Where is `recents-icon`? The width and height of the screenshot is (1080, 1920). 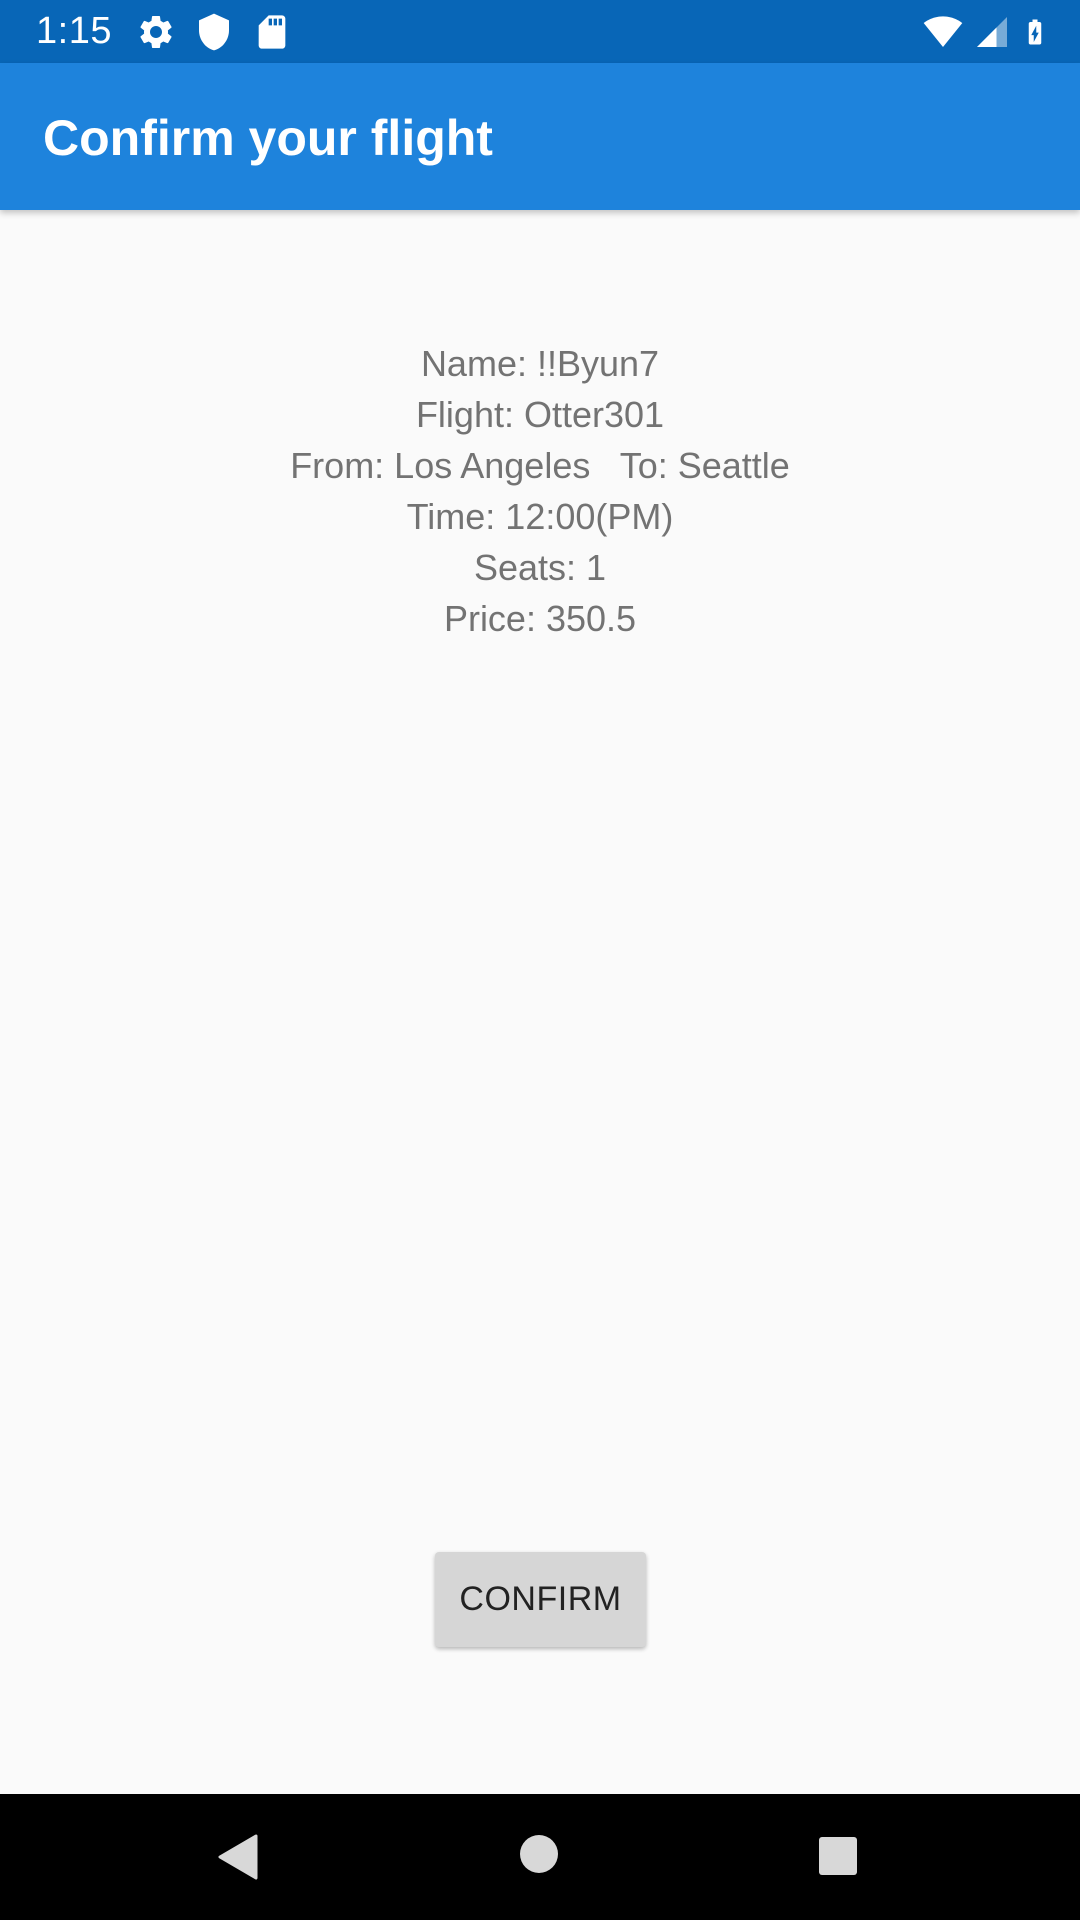
recents-icon is located at coordinates (838, 1856).